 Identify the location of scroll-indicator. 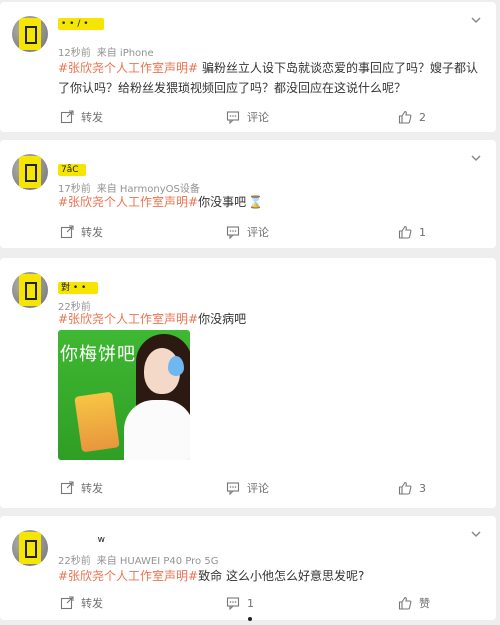
(250, 619).